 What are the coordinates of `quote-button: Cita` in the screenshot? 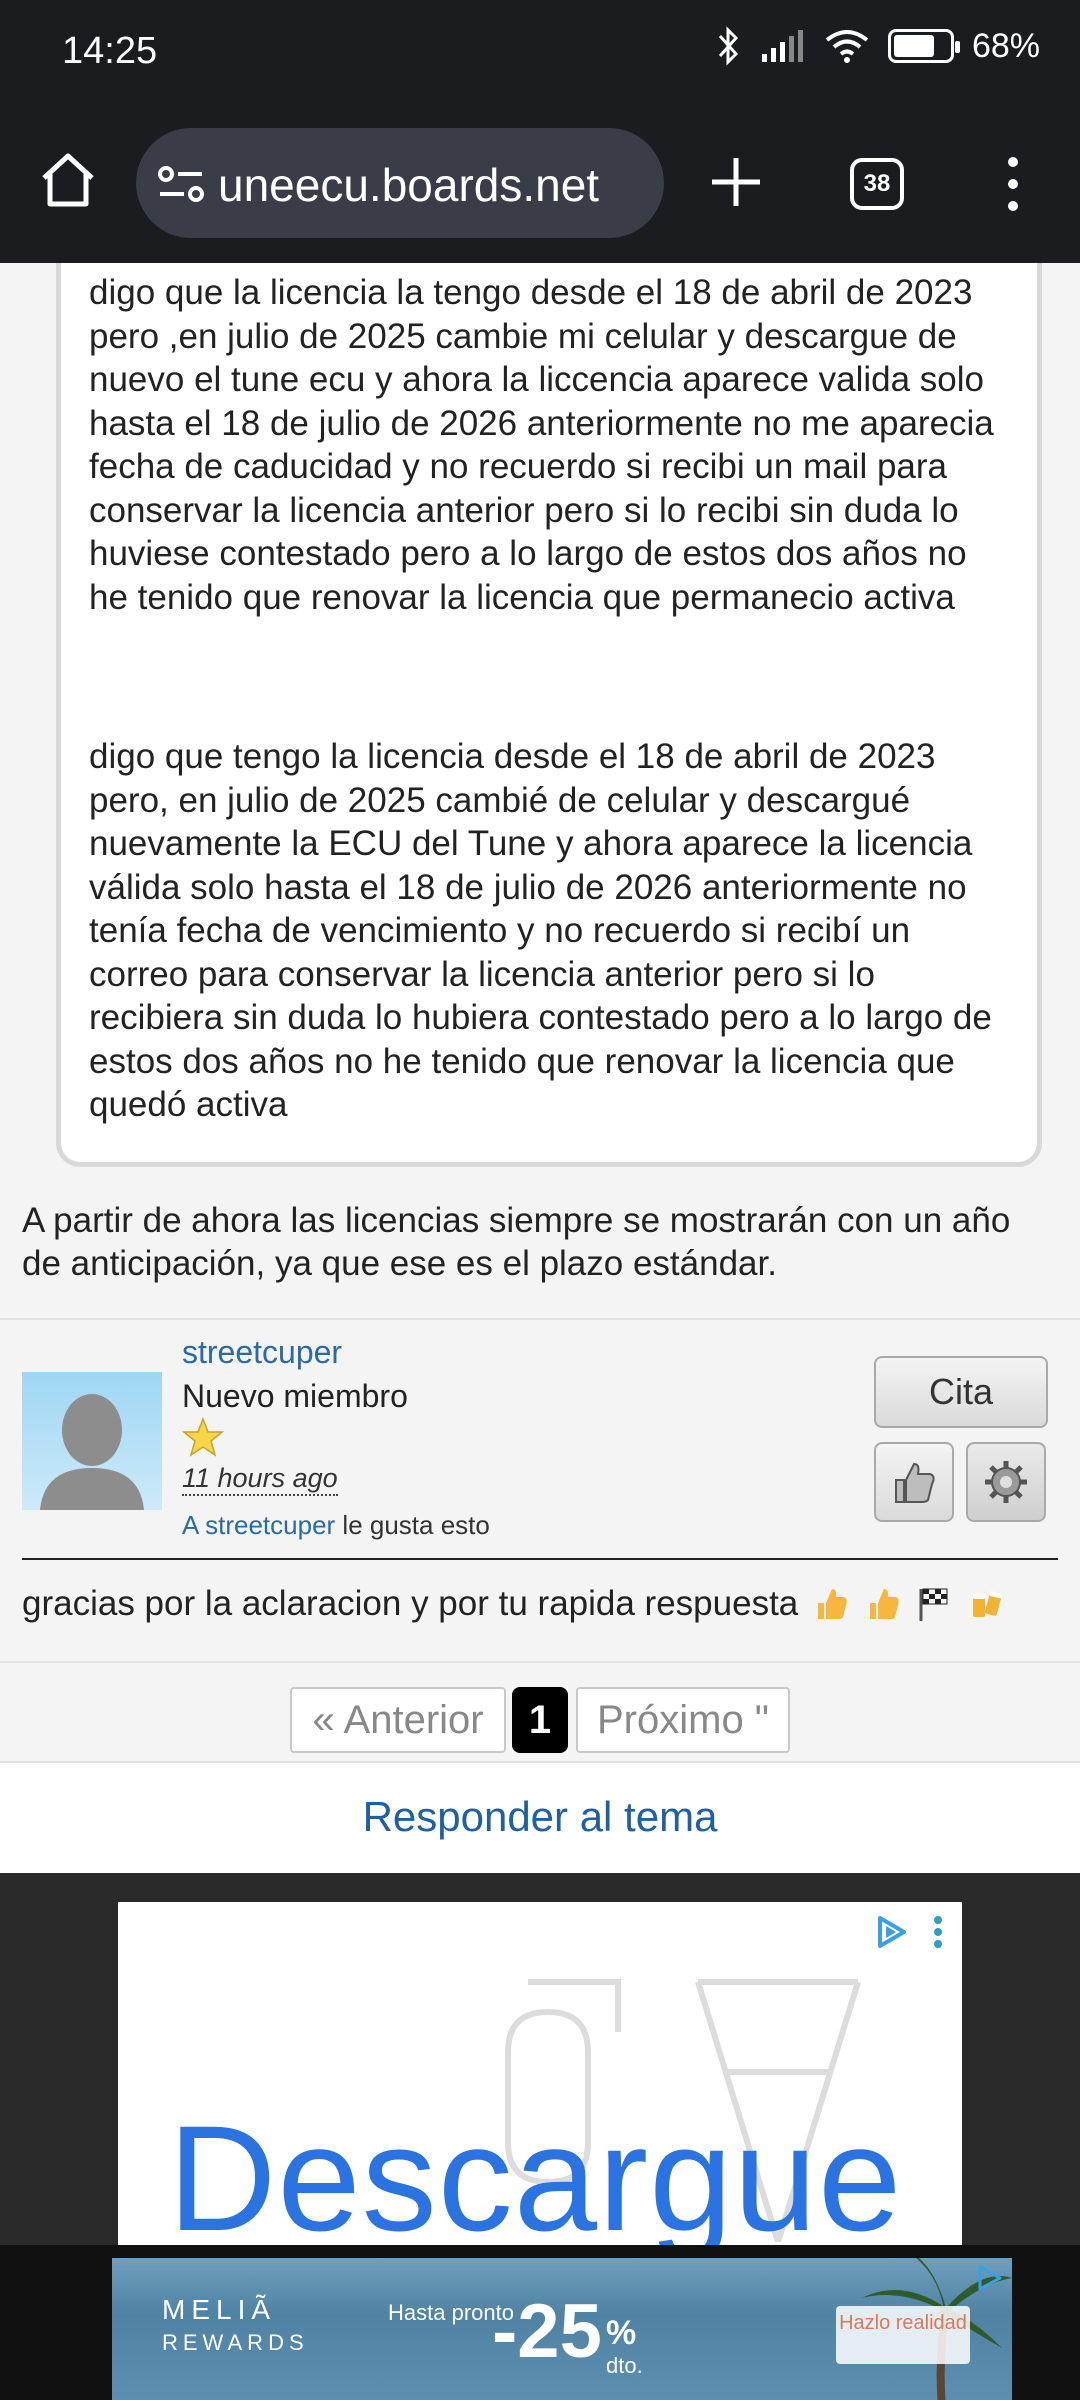 It's located at (961, 1392).